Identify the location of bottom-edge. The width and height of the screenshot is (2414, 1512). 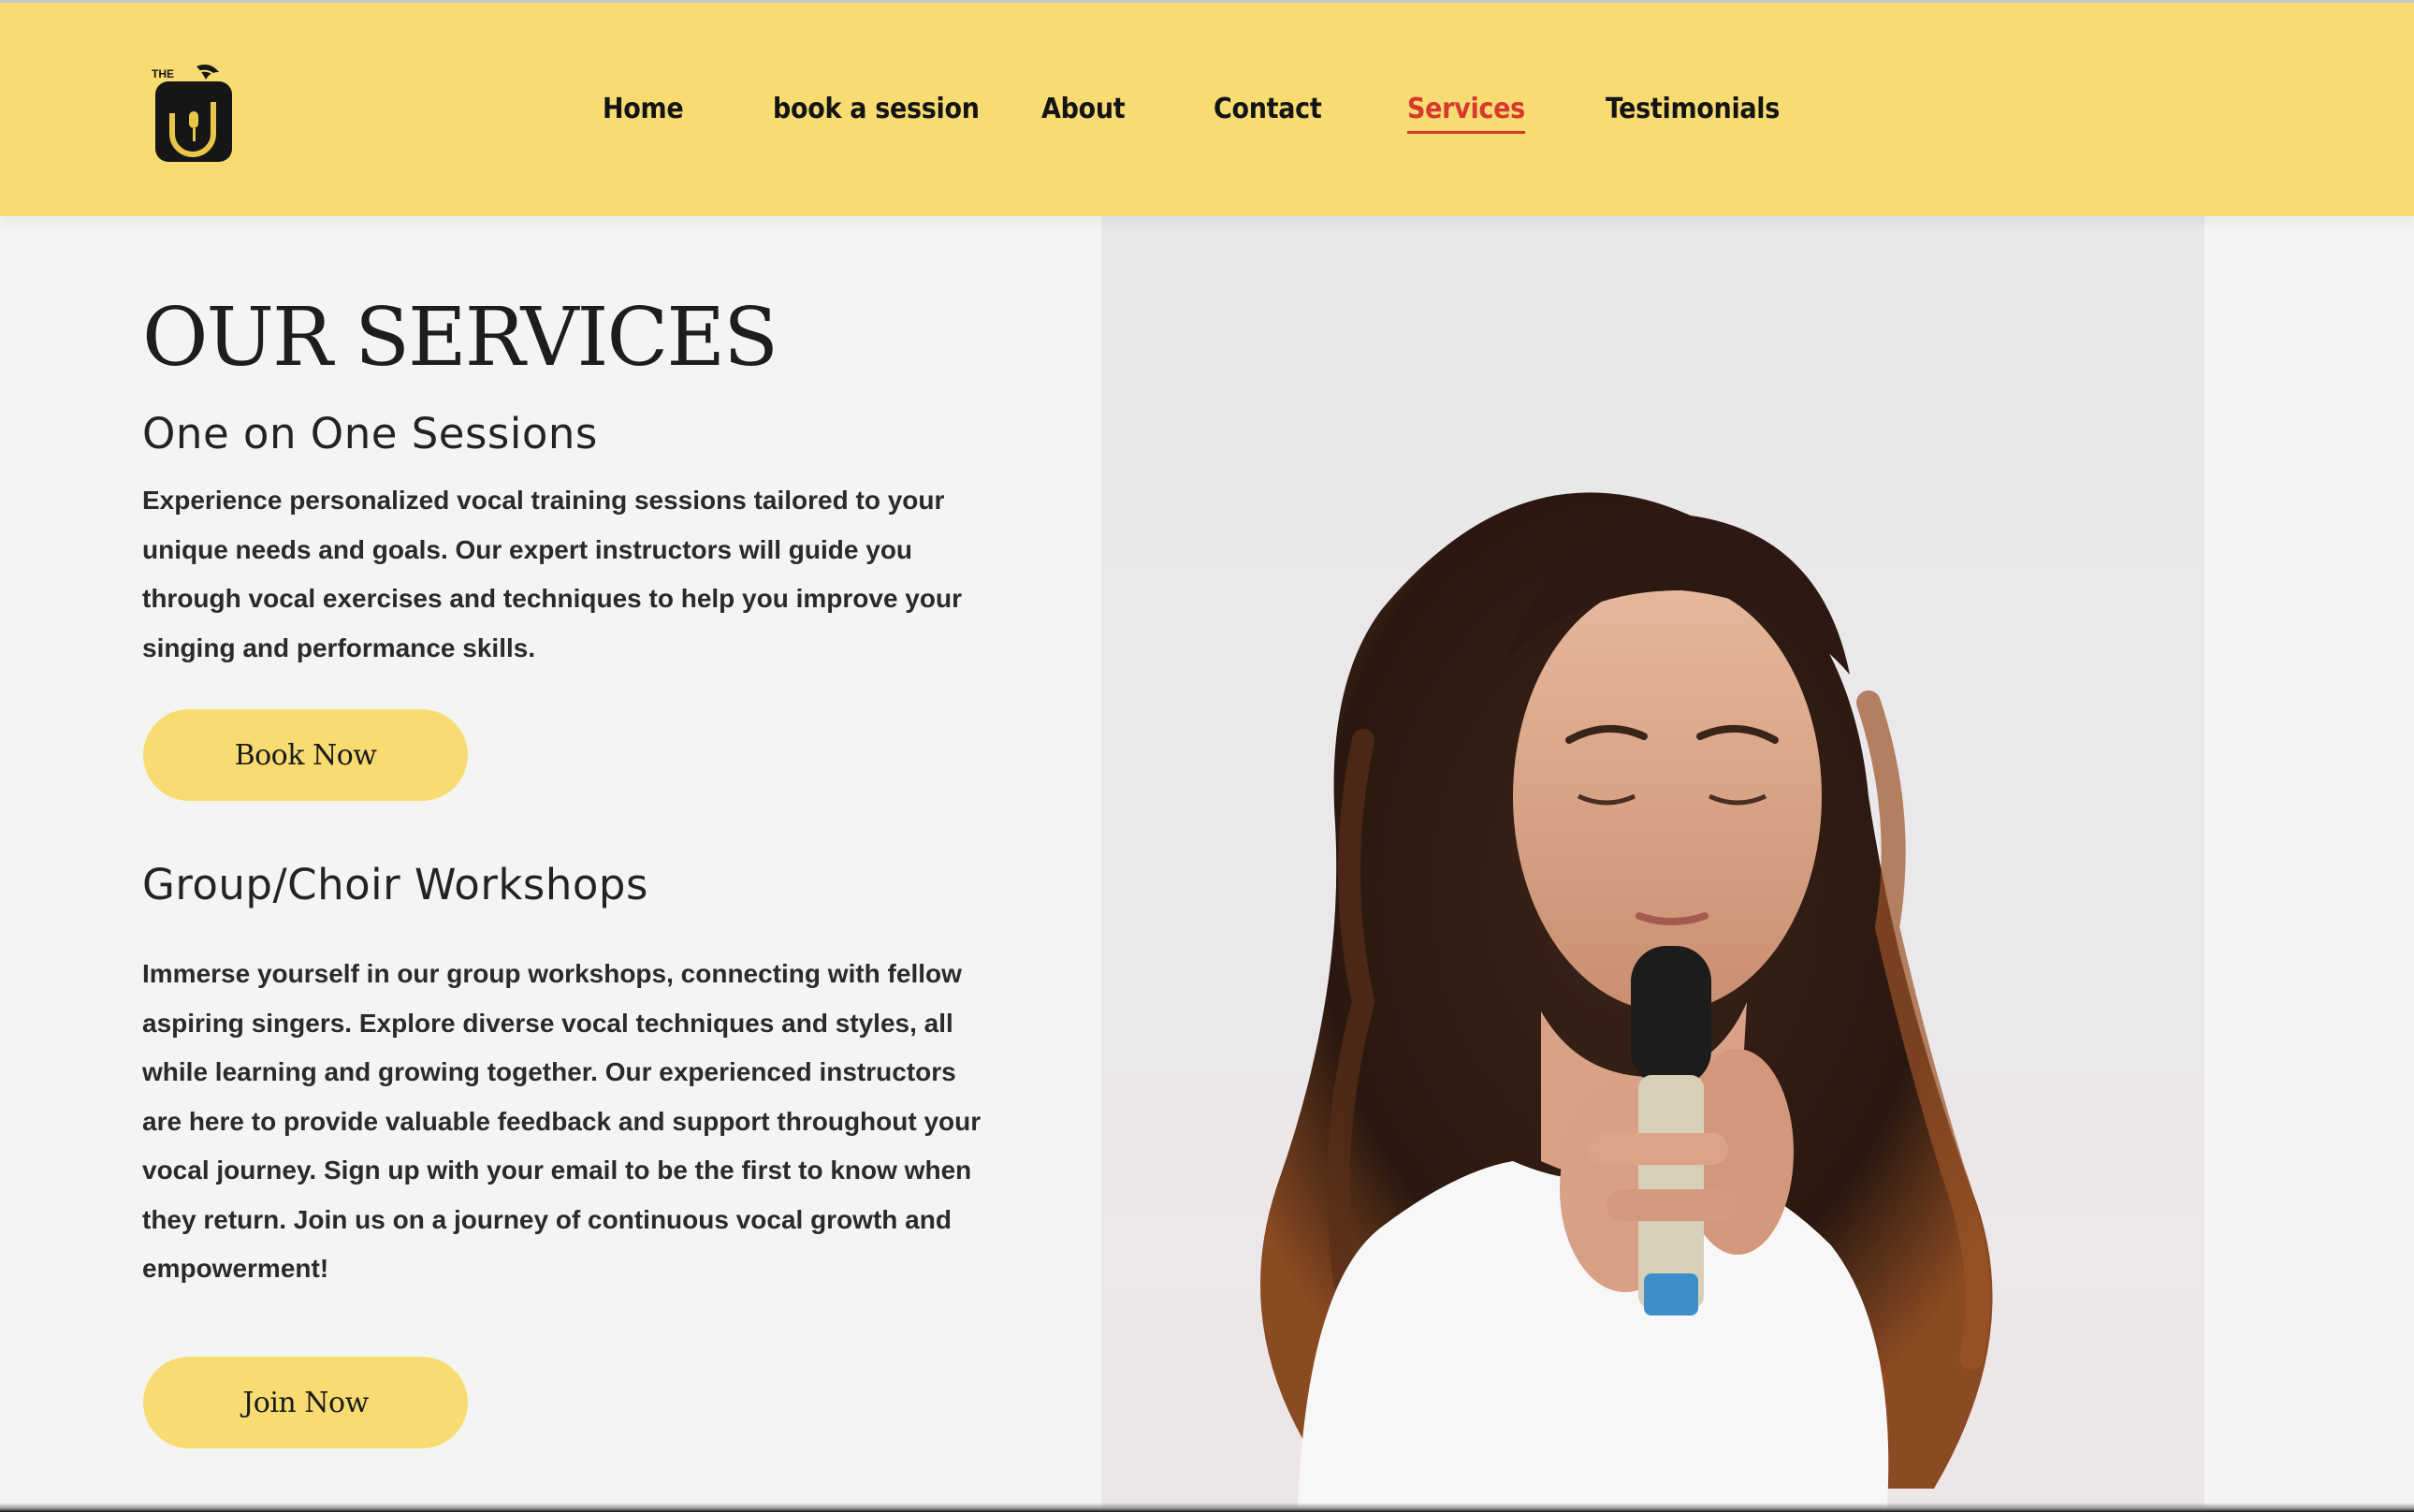
(1207, 1508).